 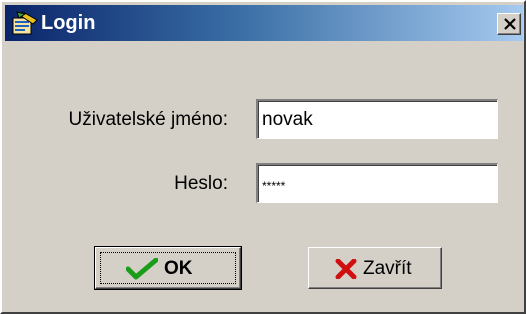 I want to click on login-app-icon, so click(x=25, y=23).